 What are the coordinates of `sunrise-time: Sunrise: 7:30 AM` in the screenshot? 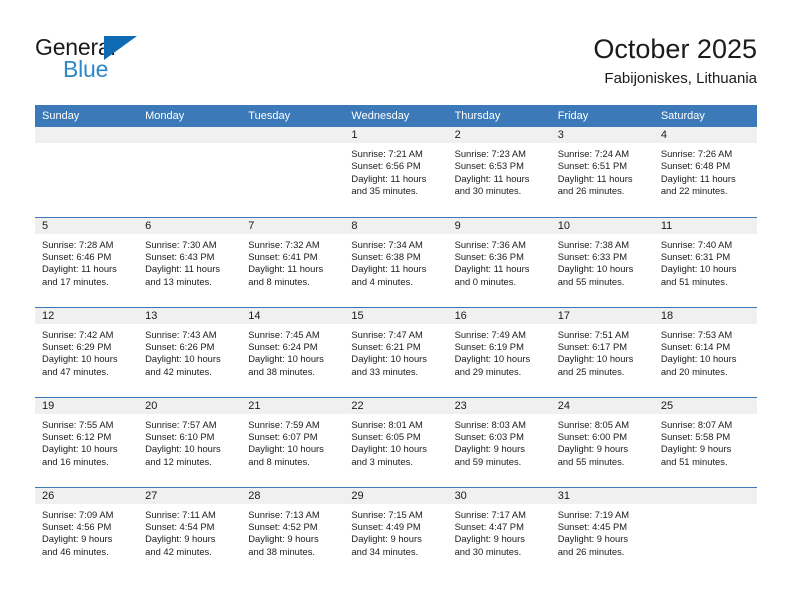 It's located at (181, 244).